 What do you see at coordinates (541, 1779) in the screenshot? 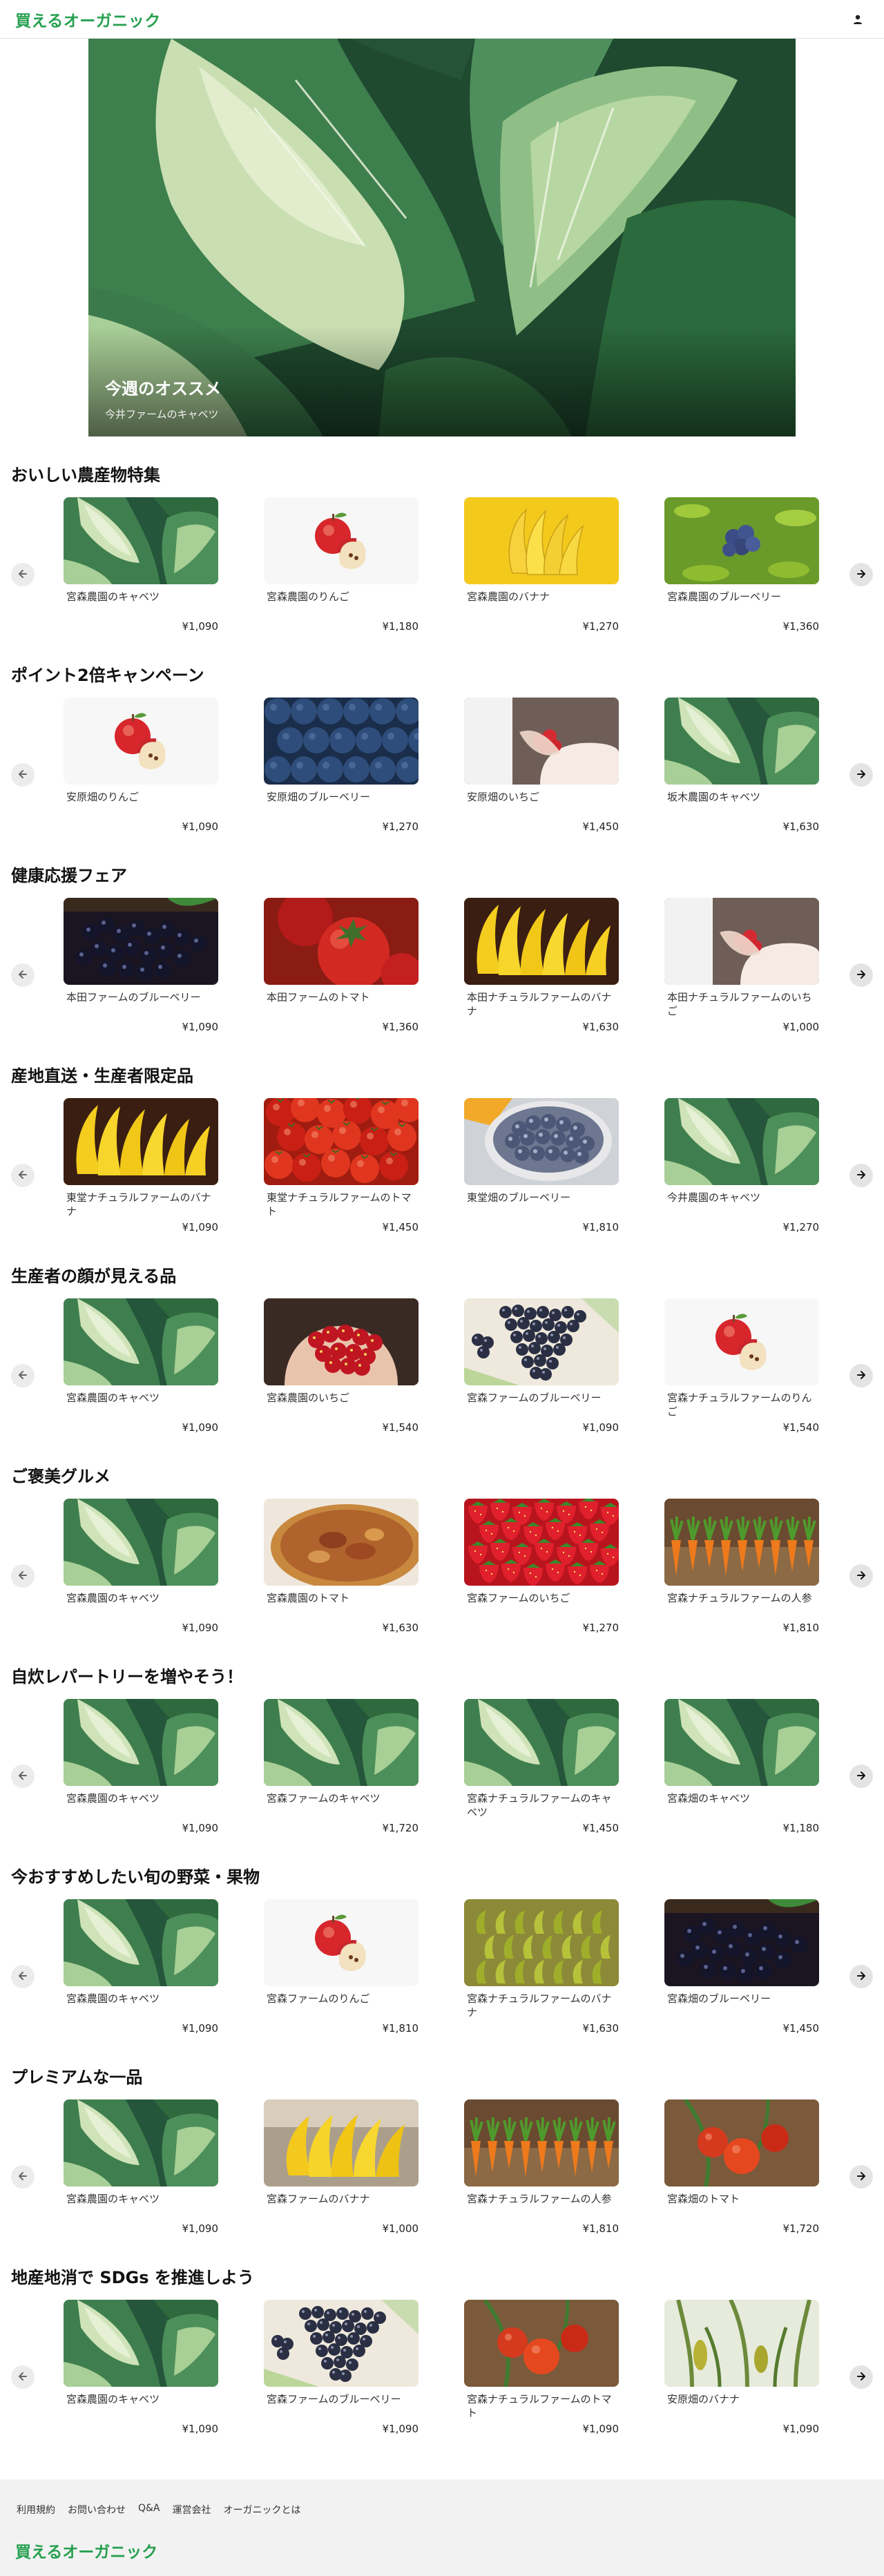
I see `product-card: 宮森ナチュラルファームのキャベツ ¥1,450` at bounding box center [541, 1779].